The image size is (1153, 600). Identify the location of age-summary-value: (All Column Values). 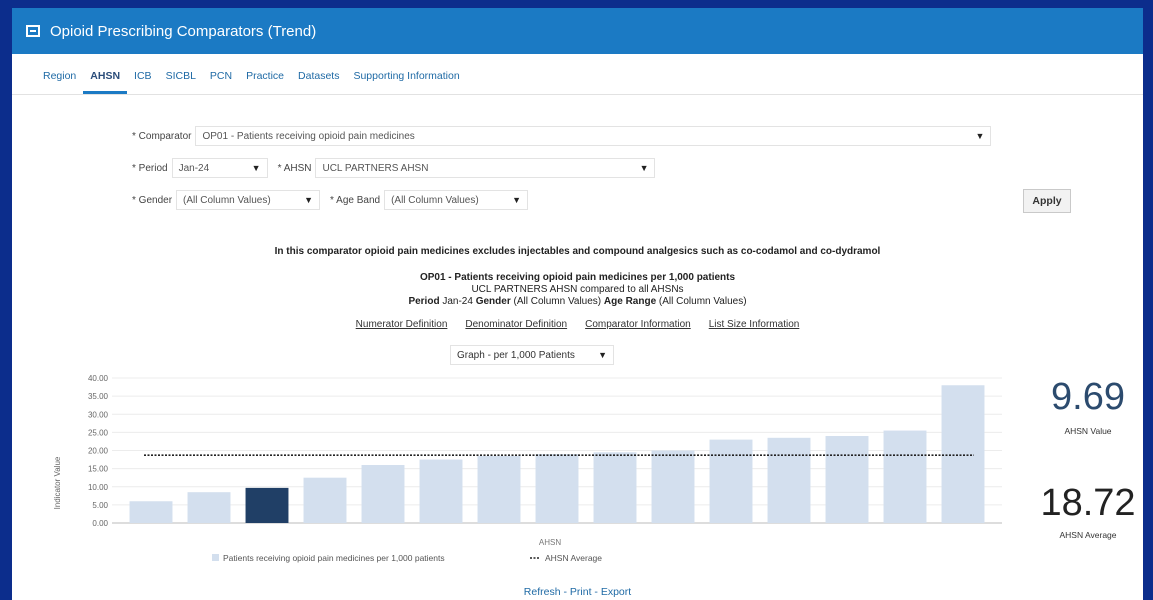
(702, 301).